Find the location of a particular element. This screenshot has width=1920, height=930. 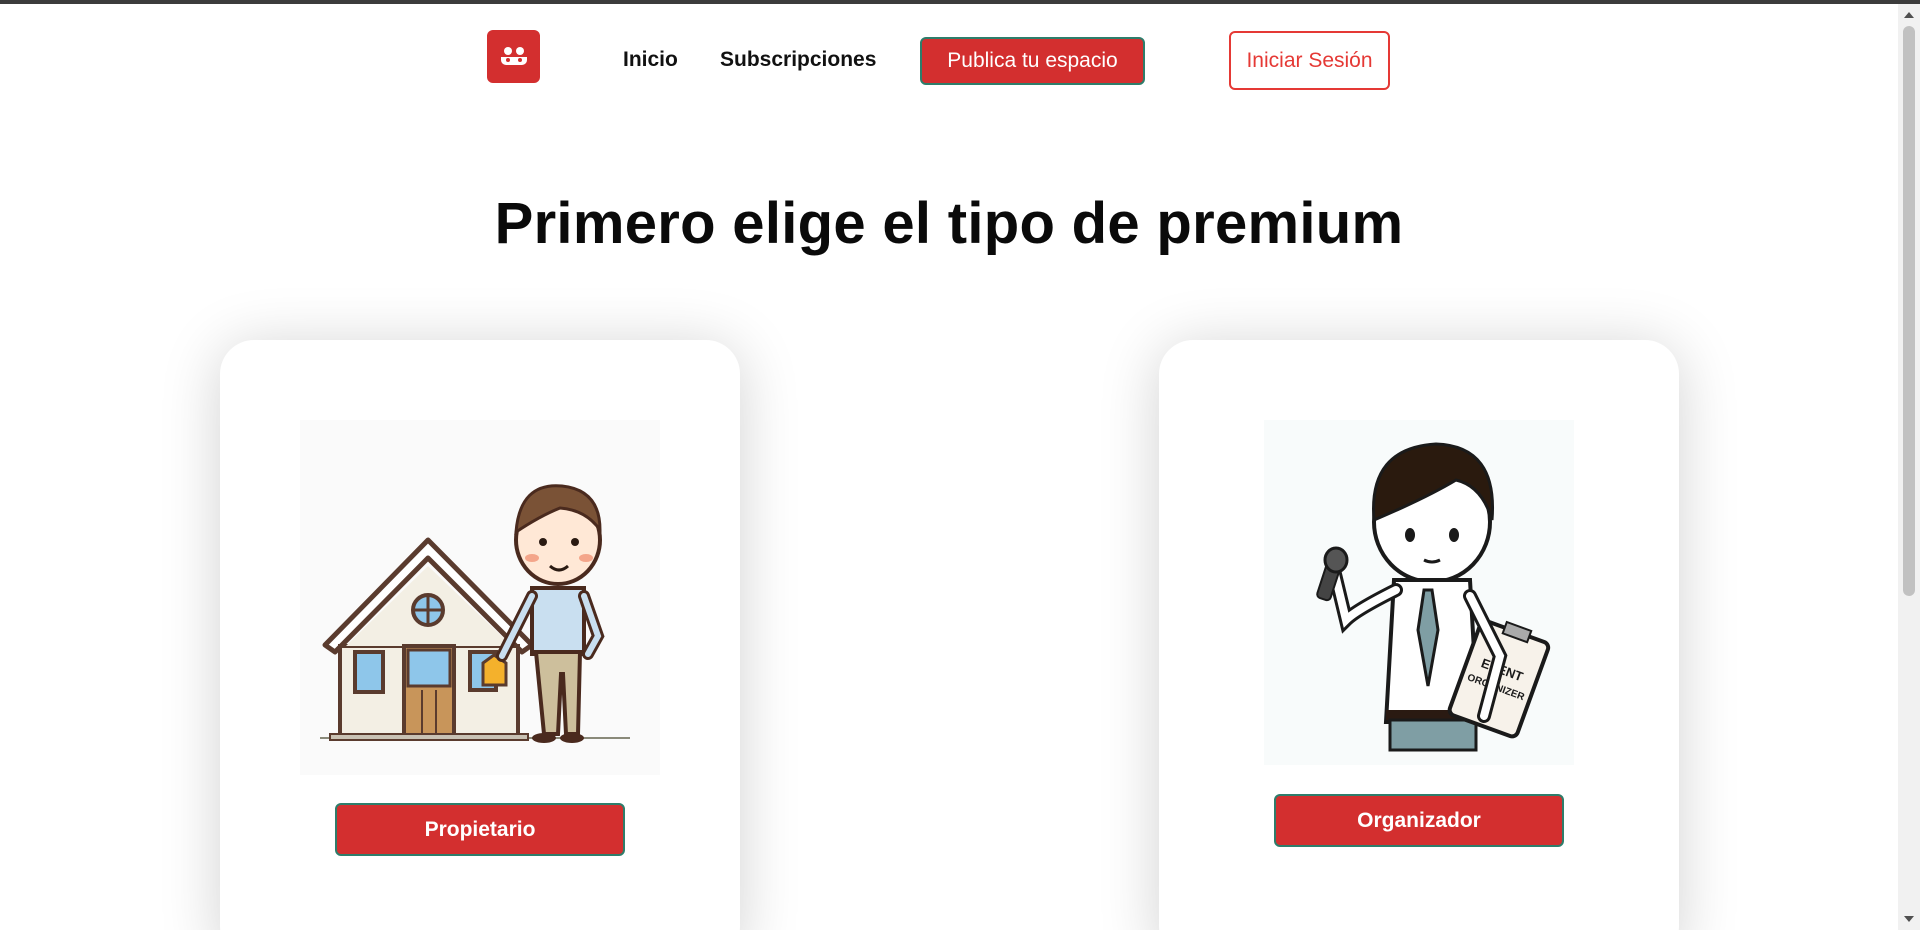

window-top-border is located at coordinates (960, 2).